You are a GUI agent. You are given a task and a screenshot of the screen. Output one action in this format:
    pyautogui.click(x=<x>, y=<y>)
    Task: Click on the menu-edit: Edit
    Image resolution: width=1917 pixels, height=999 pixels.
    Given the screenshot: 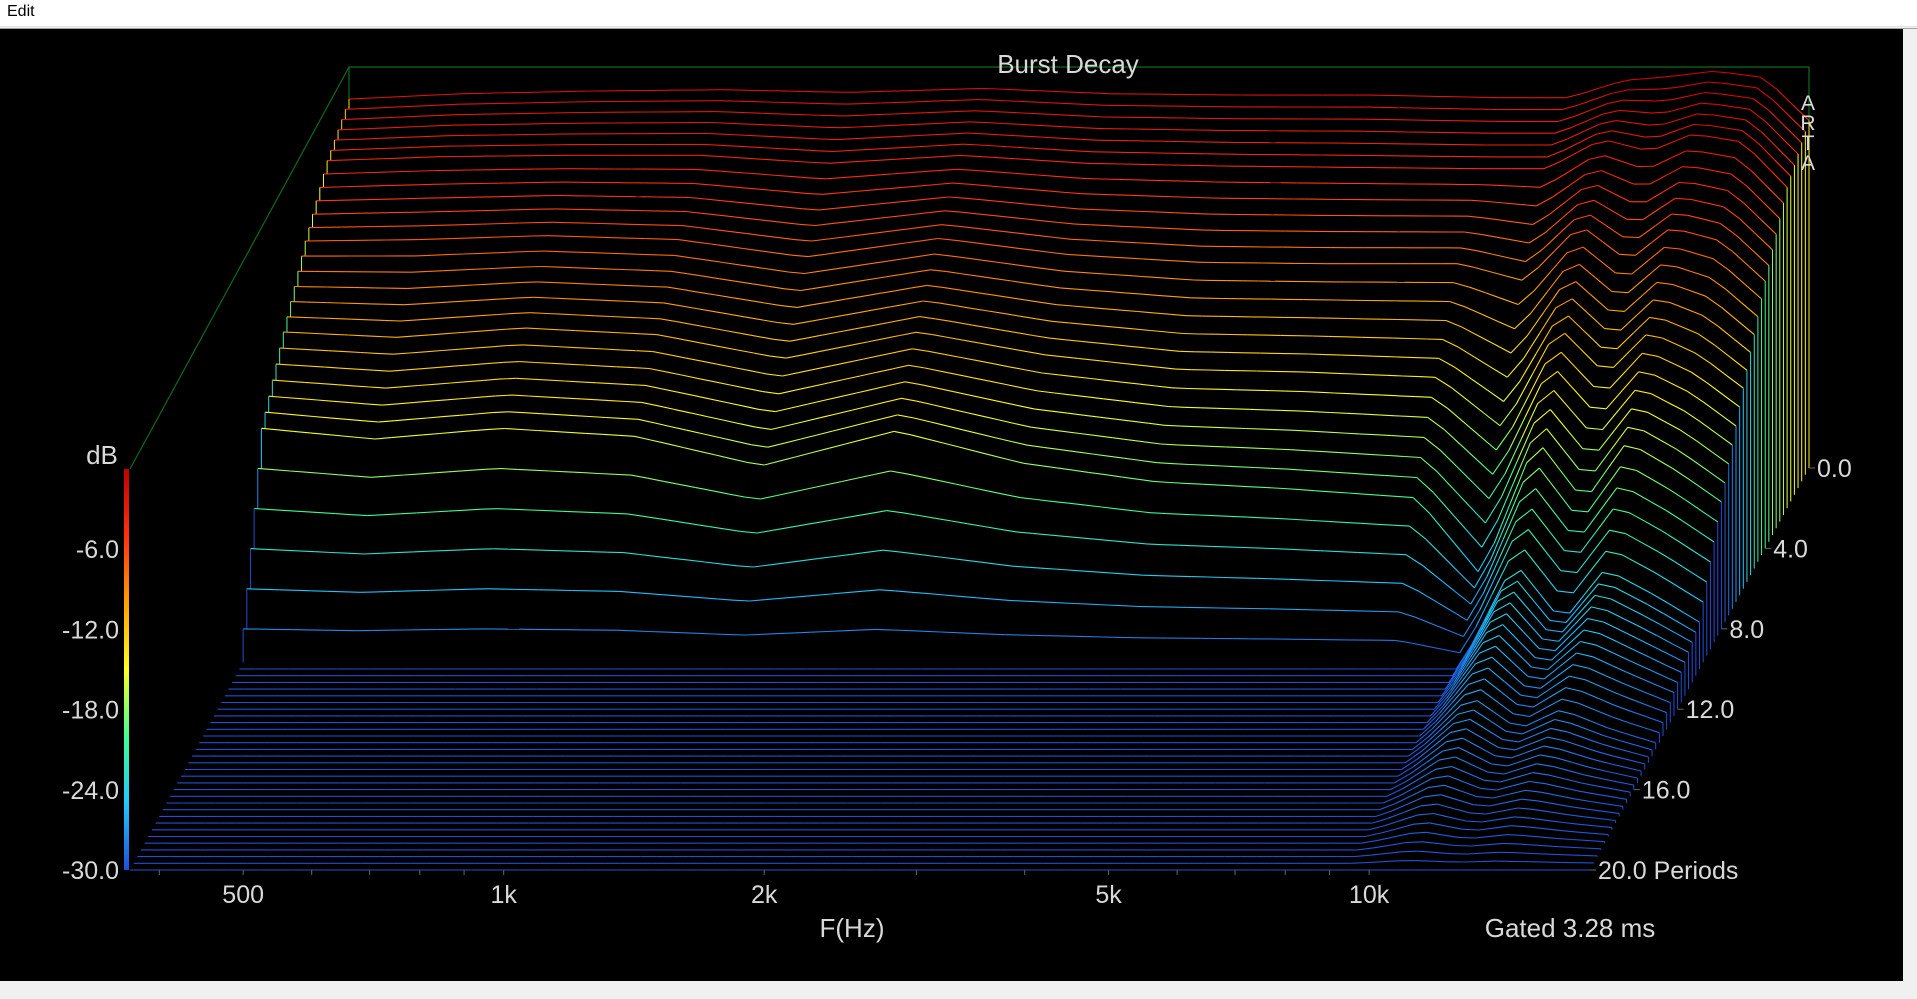 What is the action you would take?
    pyautogui.click(x=21, y=12)
    